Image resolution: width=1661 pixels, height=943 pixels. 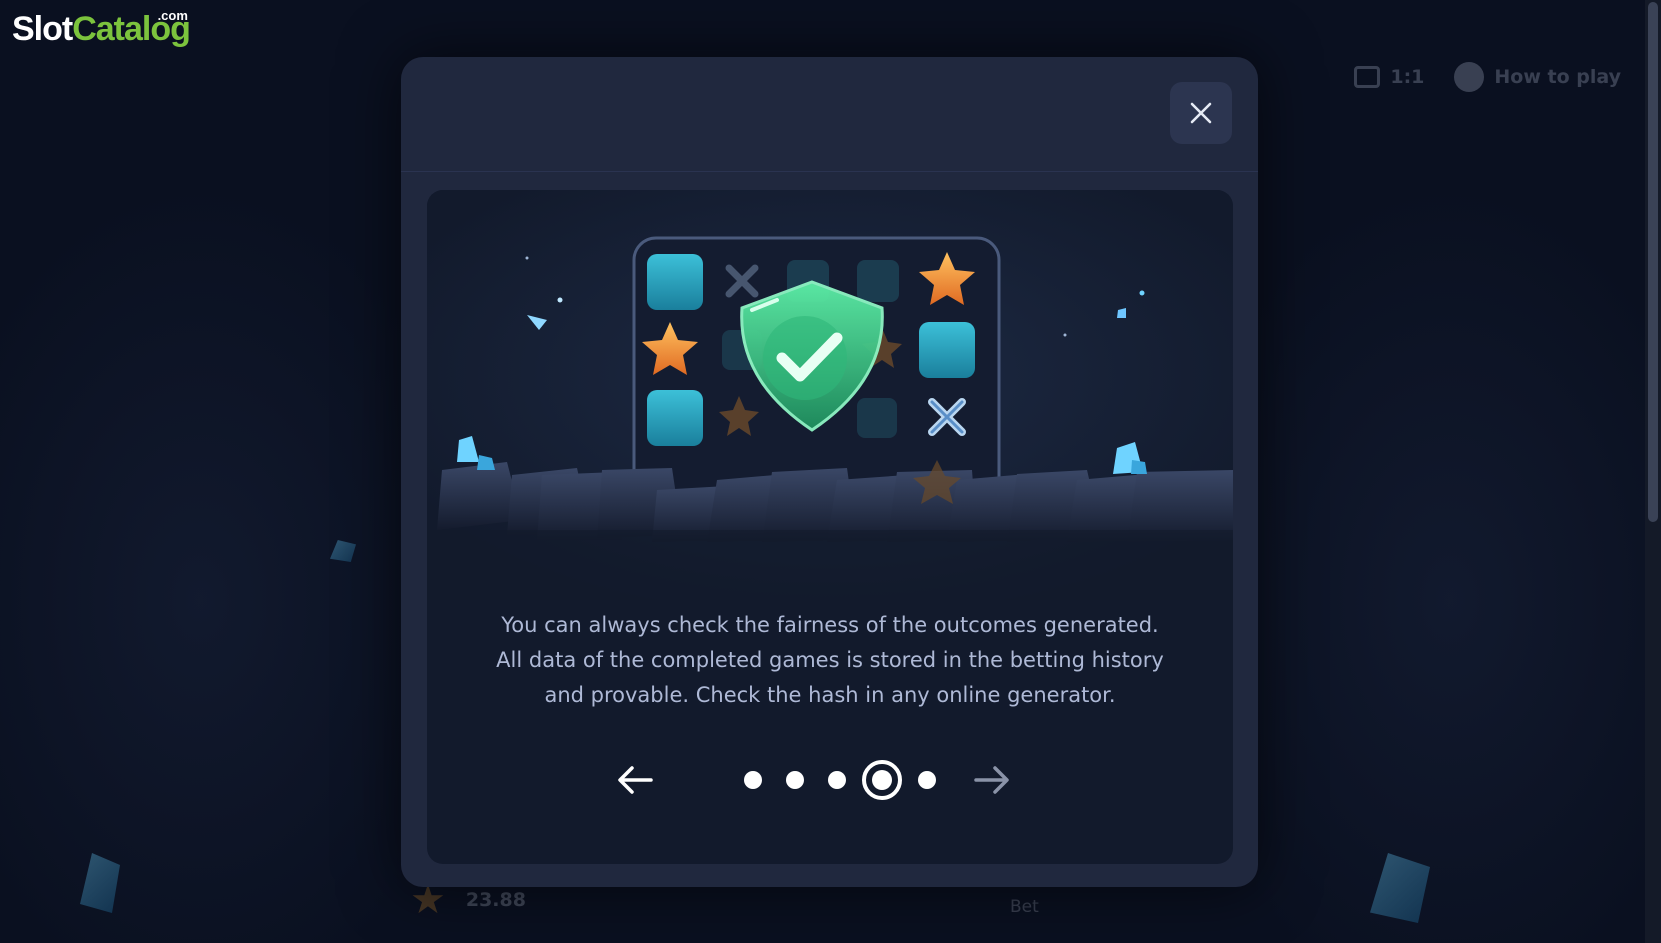 I want to click on pagination-dots, so click(x=840, y=780).